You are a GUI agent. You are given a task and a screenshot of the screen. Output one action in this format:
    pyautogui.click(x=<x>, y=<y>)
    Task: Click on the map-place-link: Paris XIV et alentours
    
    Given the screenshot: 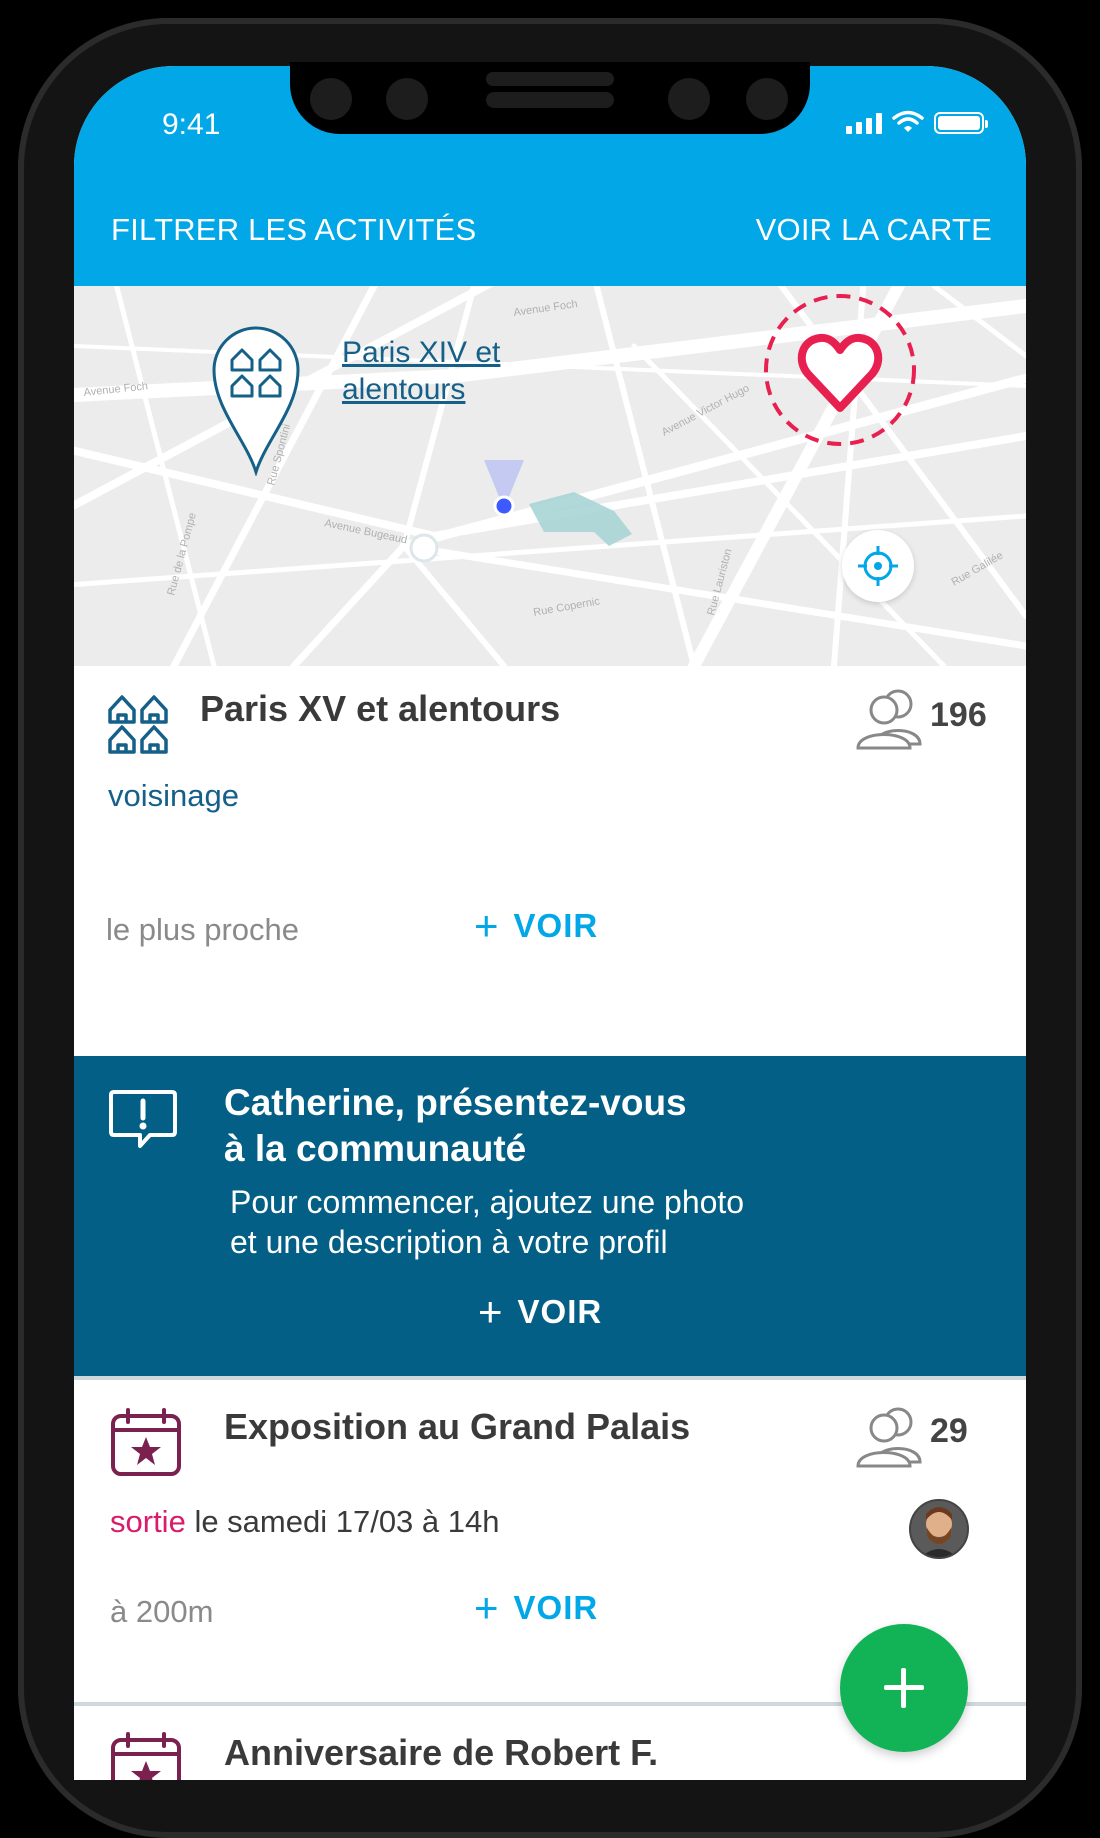 What is the action you would take?
    pyautogui.click(x=421, y=371)
    